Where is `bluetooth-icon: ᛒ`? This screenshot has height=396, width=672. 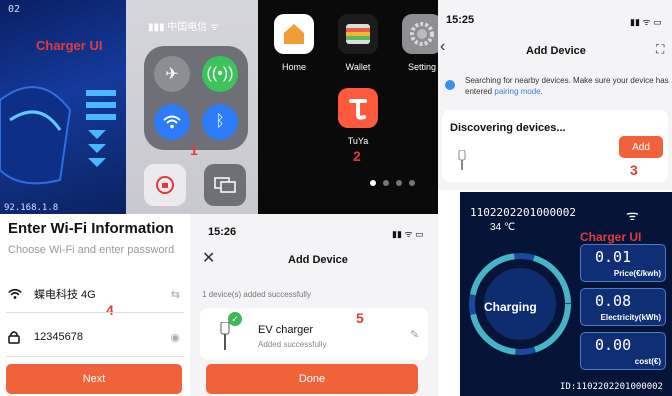 bluetooth-icon: ᛒ is located at coordinates (220, 121).